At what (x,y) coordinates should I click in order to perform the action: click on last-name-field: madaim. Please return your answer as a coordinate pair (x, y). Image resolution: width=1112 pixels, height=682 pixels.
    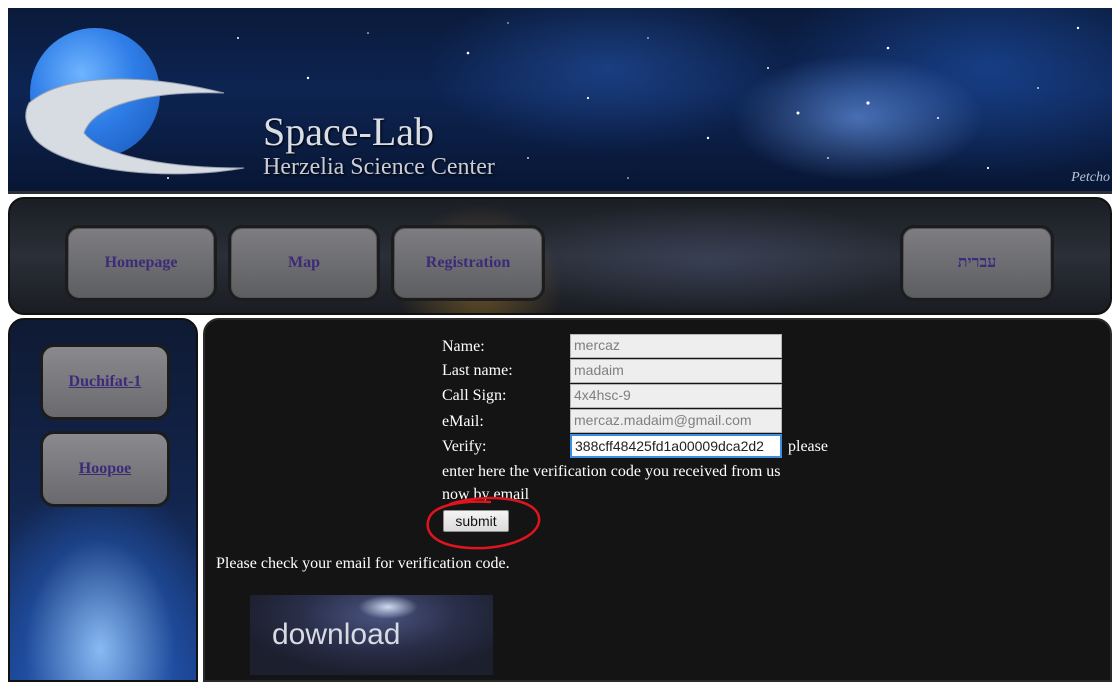
    Looking at the image, I should click on (676, 371).